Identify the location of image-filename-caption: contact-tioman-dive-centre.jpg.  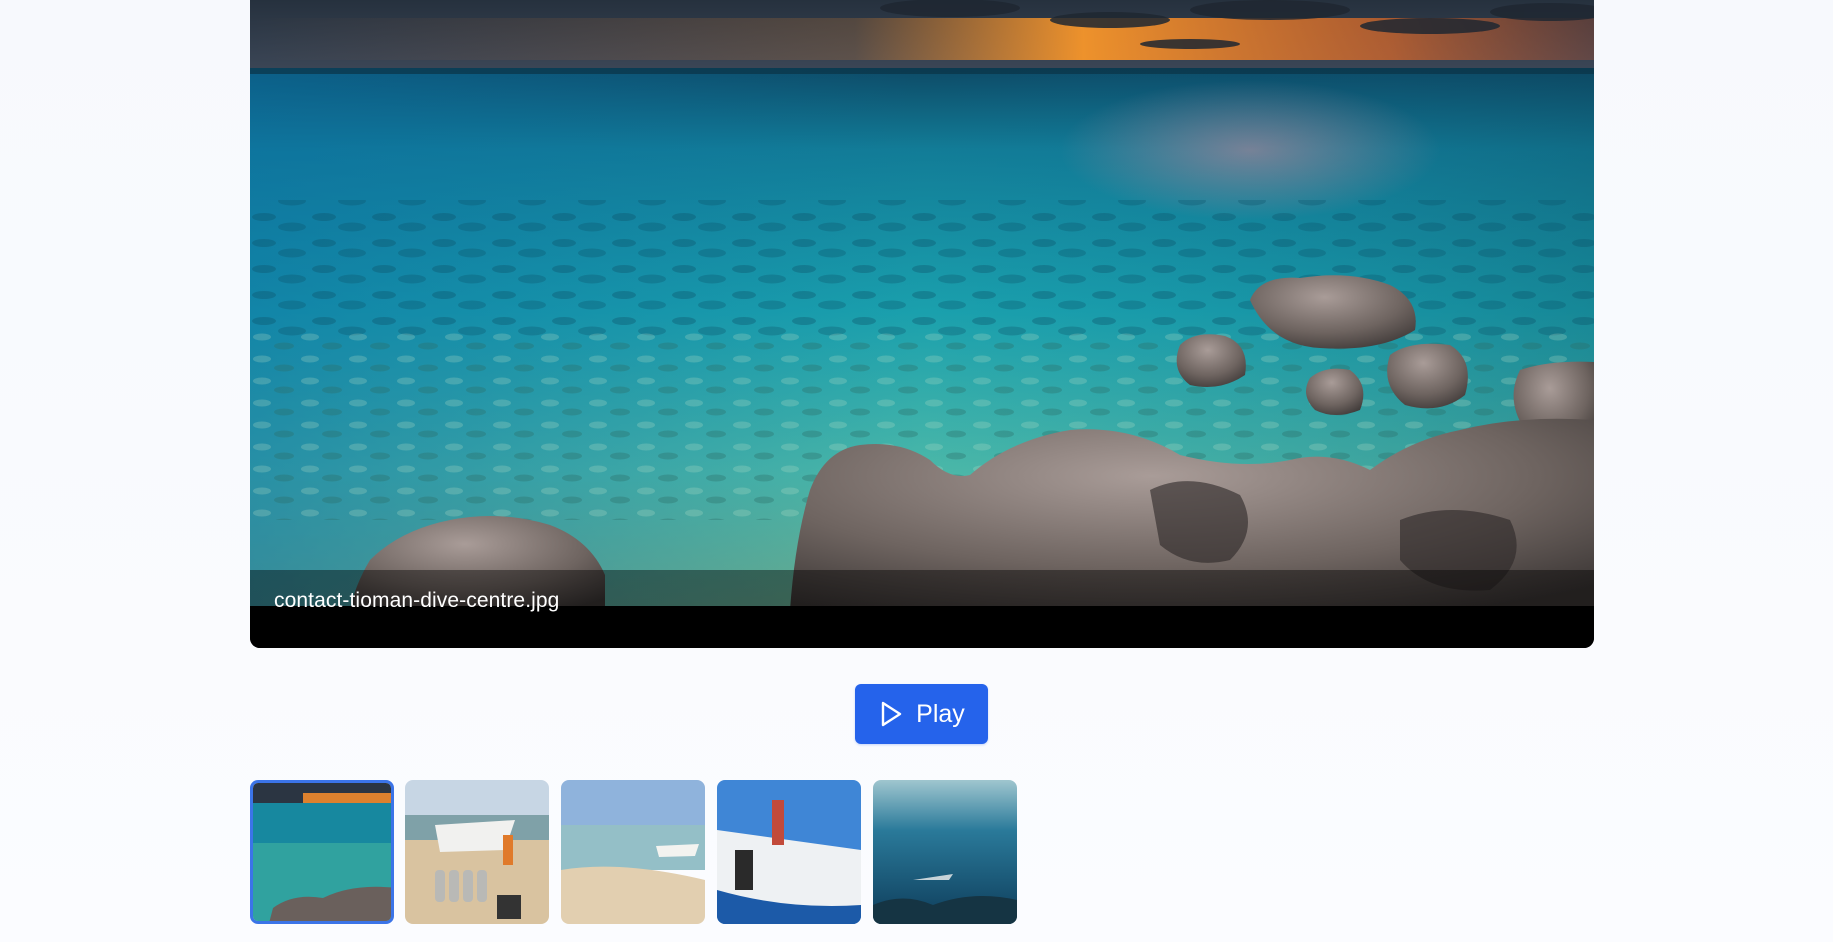
(417, 600).